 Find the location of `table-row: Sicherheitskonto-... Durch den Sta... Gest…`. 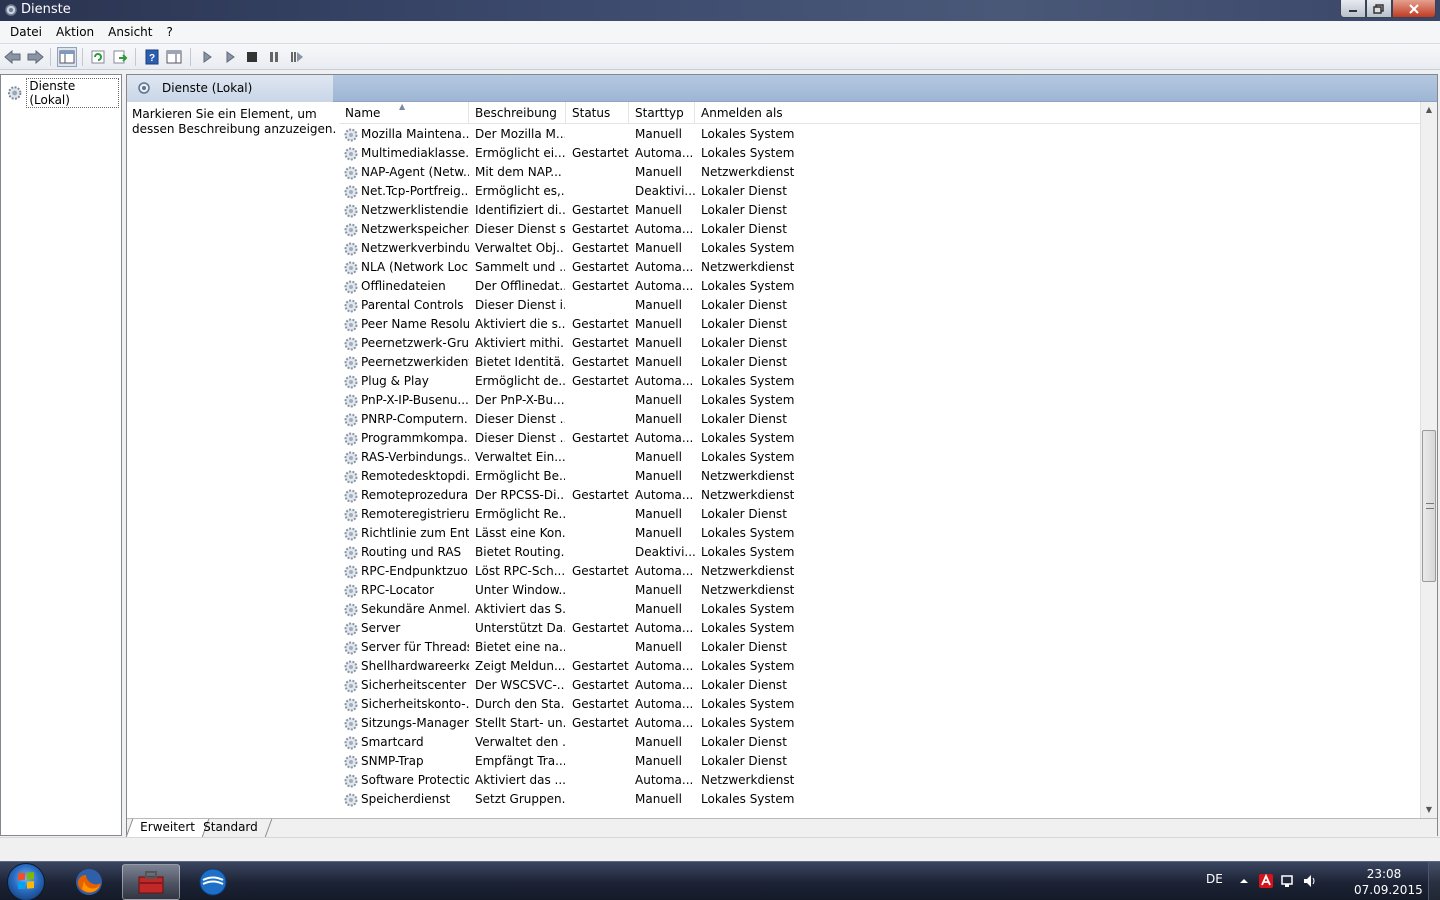

table-row: Sicherheitskonto-... Durch den Sta... Gest… is located at coordinates (880, 704).